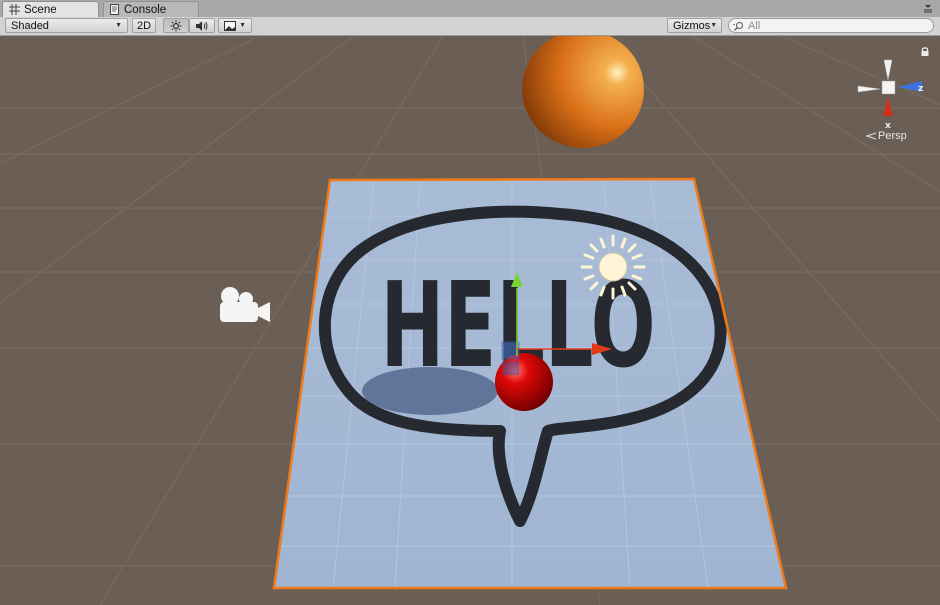 This screenshot has height=605, width=940. I want to click on lock-icon, so click(925, 51).